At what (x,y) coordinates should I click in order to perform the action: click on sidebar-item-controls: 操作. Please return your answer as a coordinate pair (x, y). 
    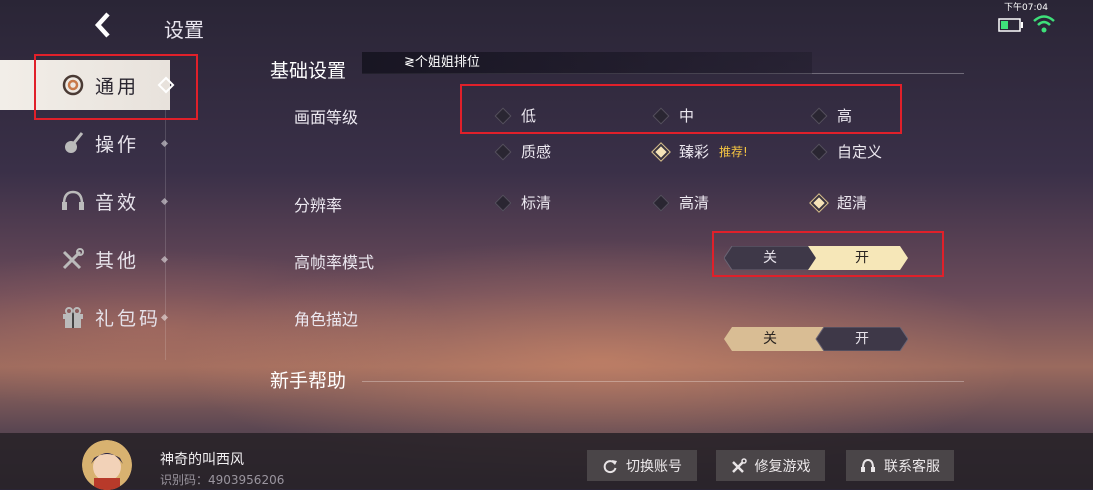
    Looking at the image, I should click on (85, 143).